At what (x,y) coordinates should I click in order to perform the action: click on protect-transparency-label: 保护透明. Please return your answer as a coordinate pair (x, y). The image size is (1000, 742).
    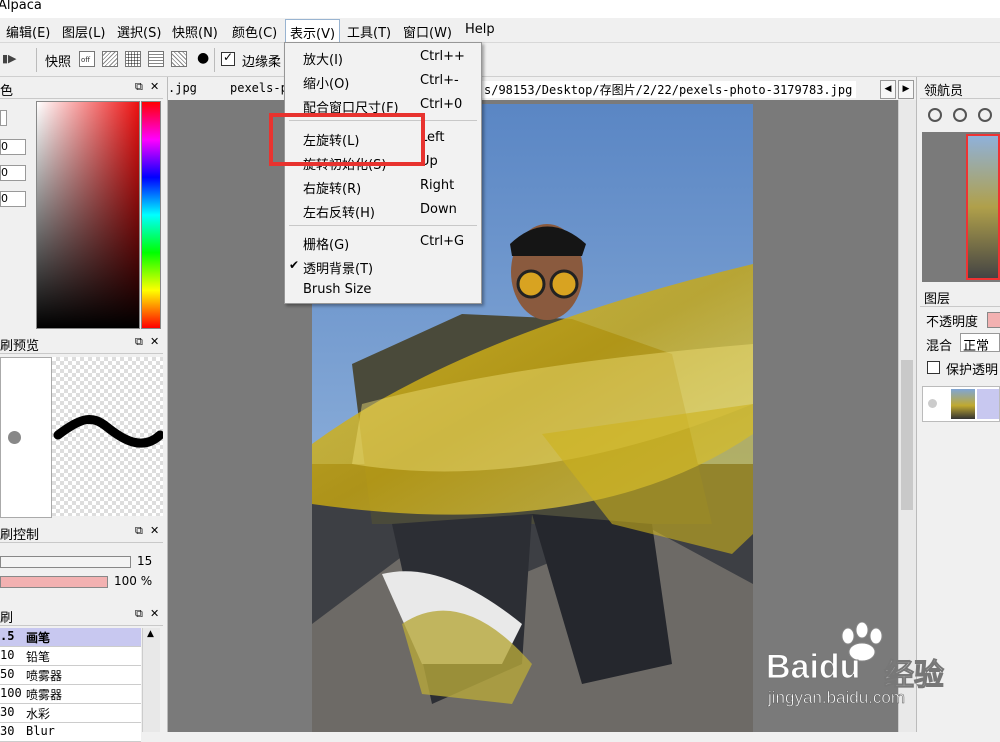
    Looking at the image, I should click on (972, 370).